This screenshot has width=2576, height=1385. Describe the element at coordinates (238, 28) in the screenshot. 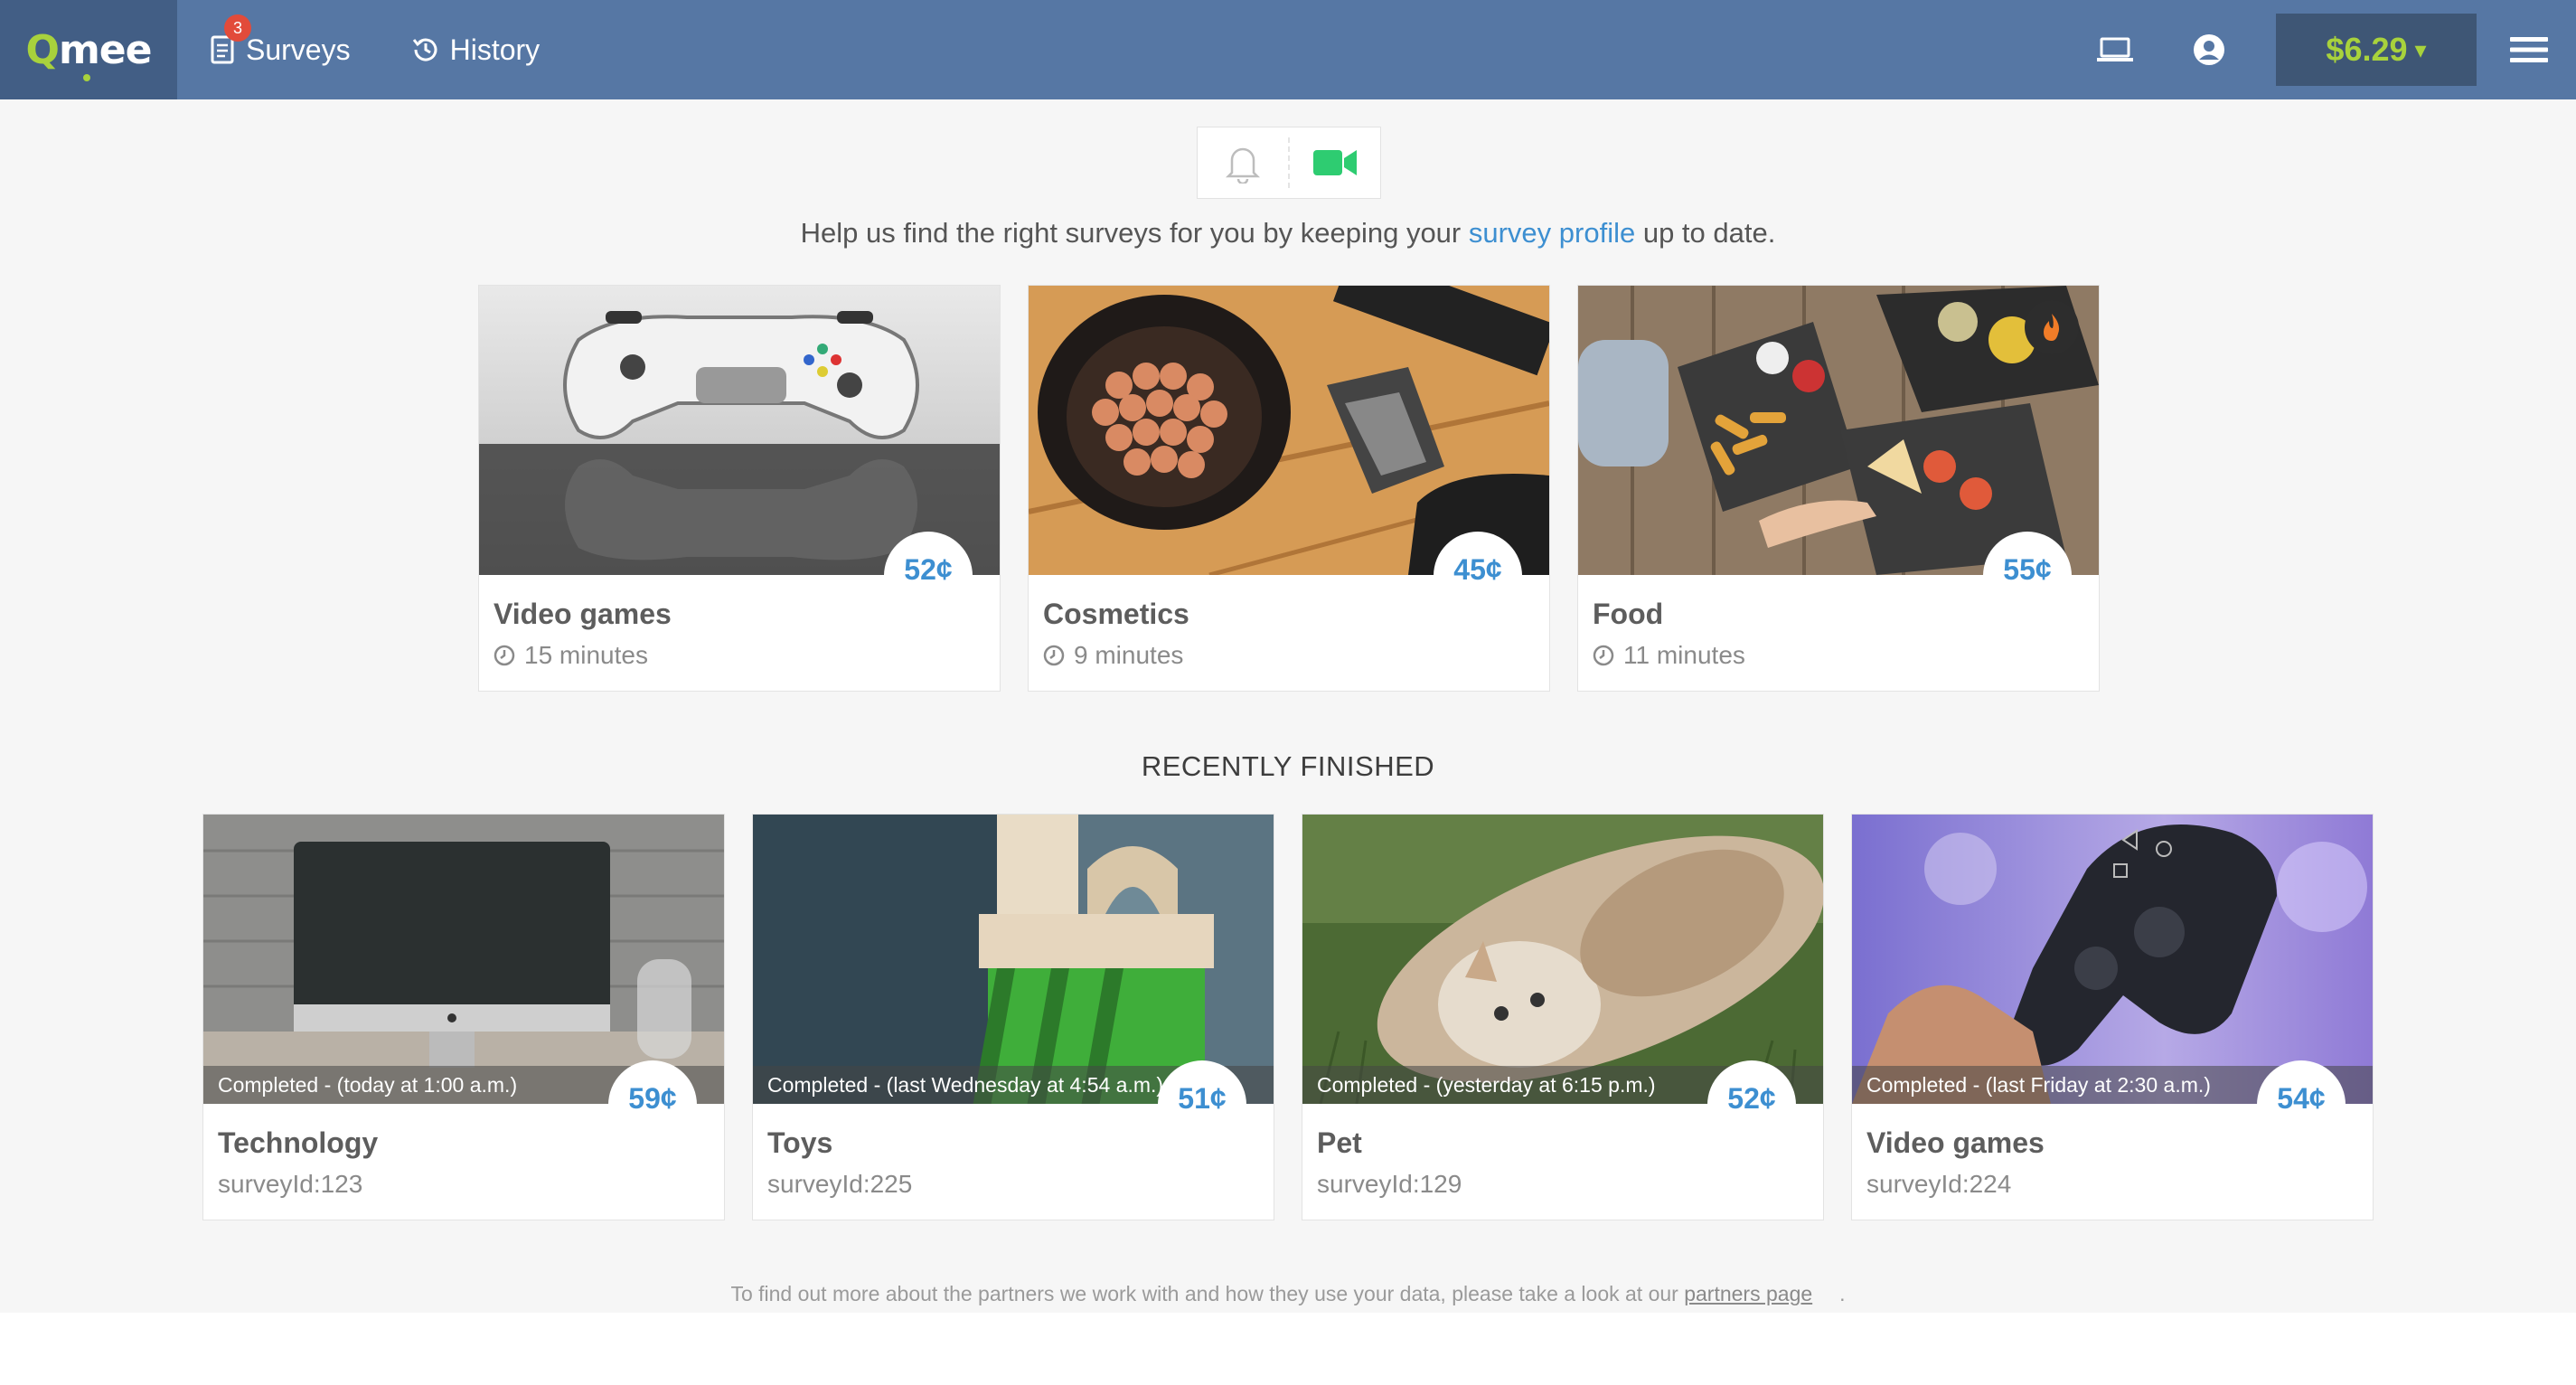

I see `surveys-count-badge: 3` at that location.